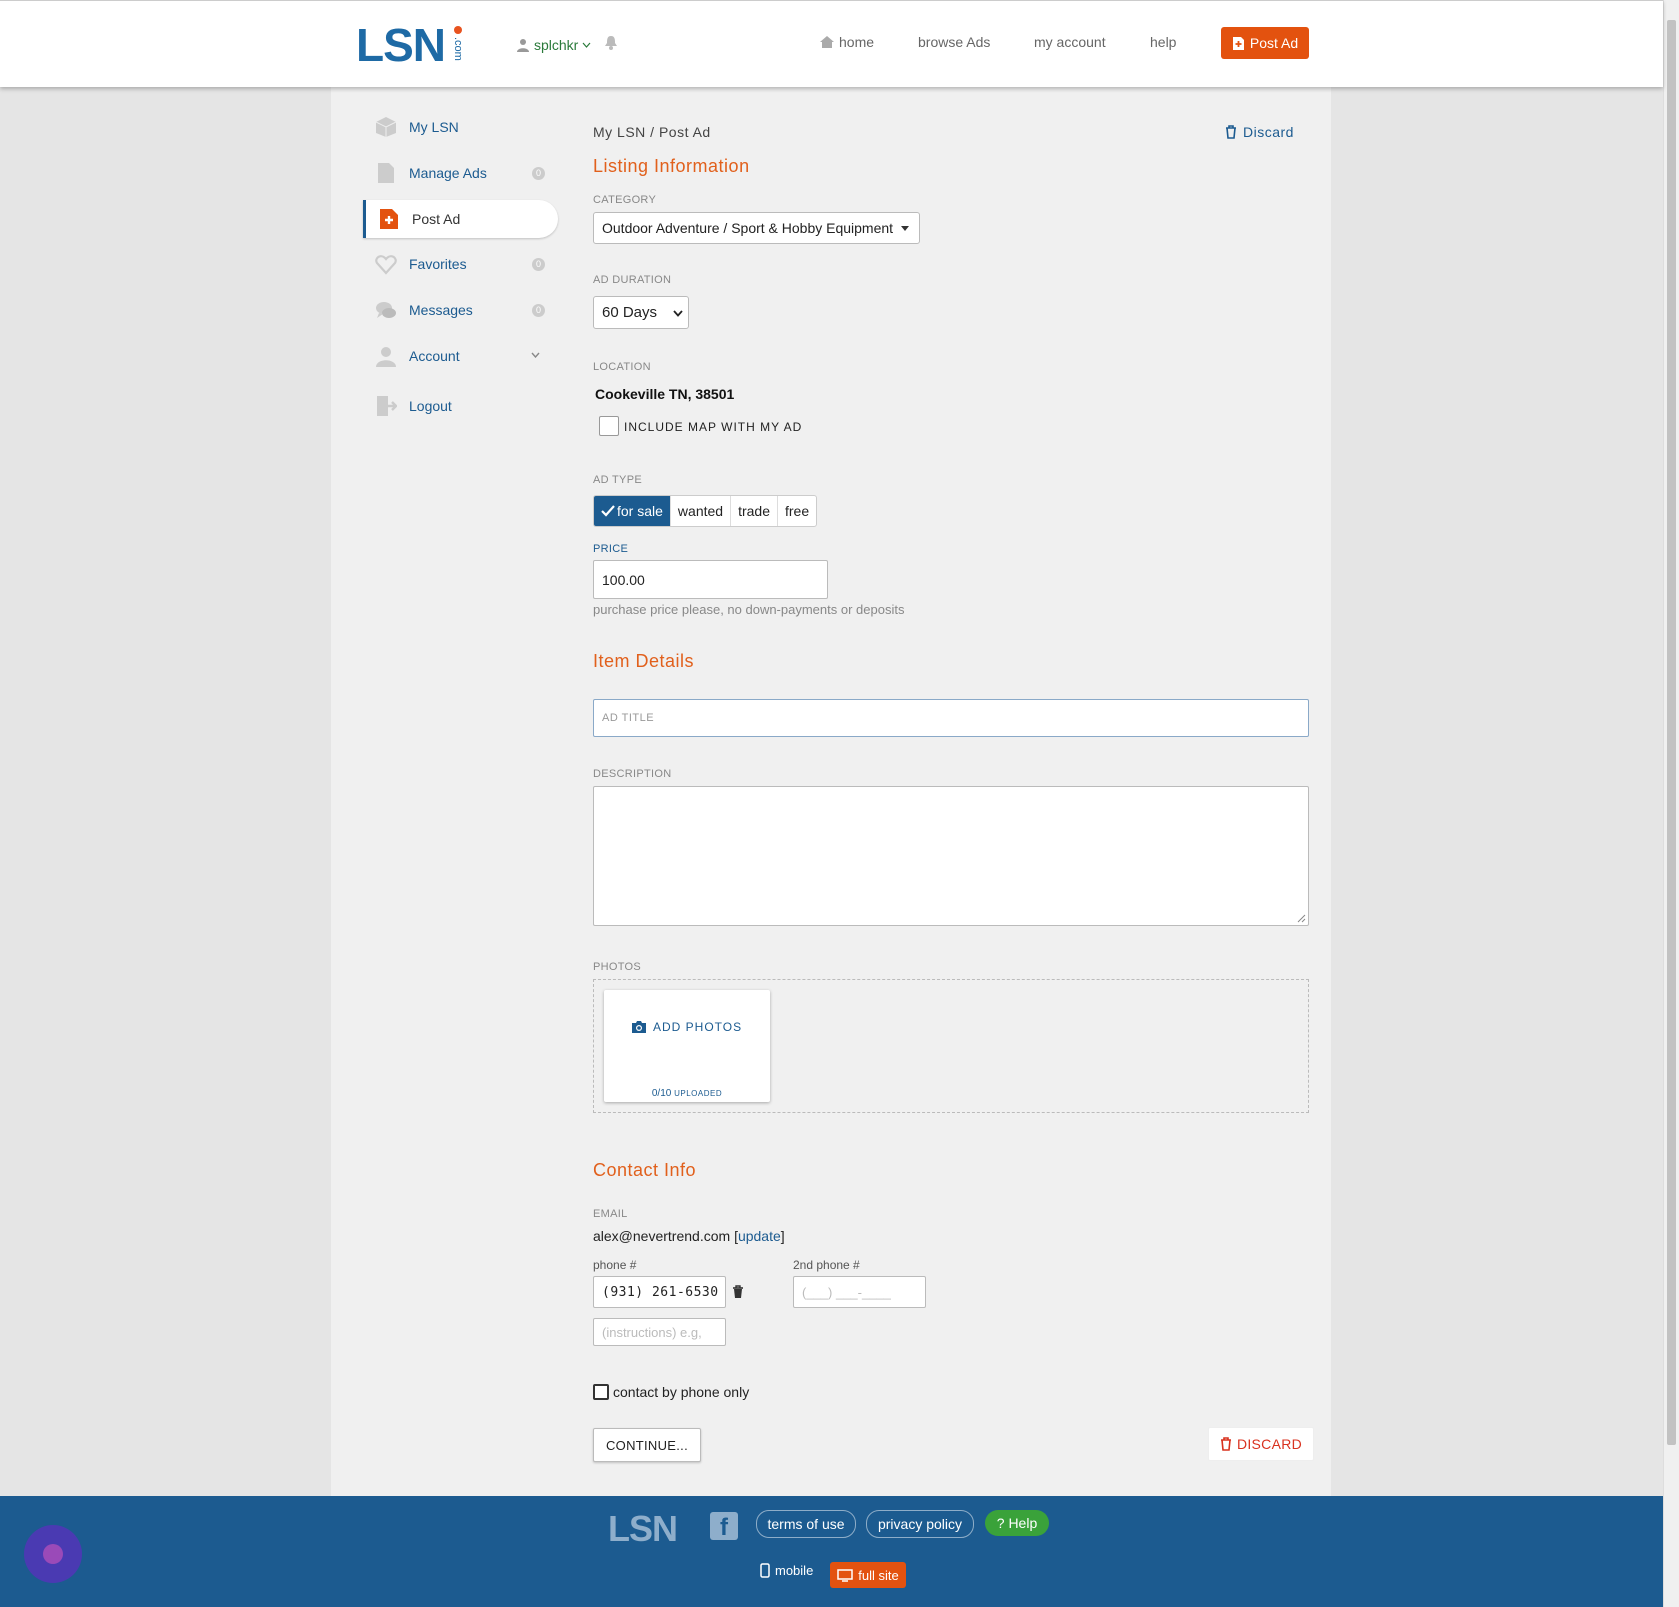 Image resolution: width=1679 pixels, height=1607 pixels. Describe the element at coordinates (671, 166) in the screenshot. I see `listing-information-heading: Listing Information` at that location.